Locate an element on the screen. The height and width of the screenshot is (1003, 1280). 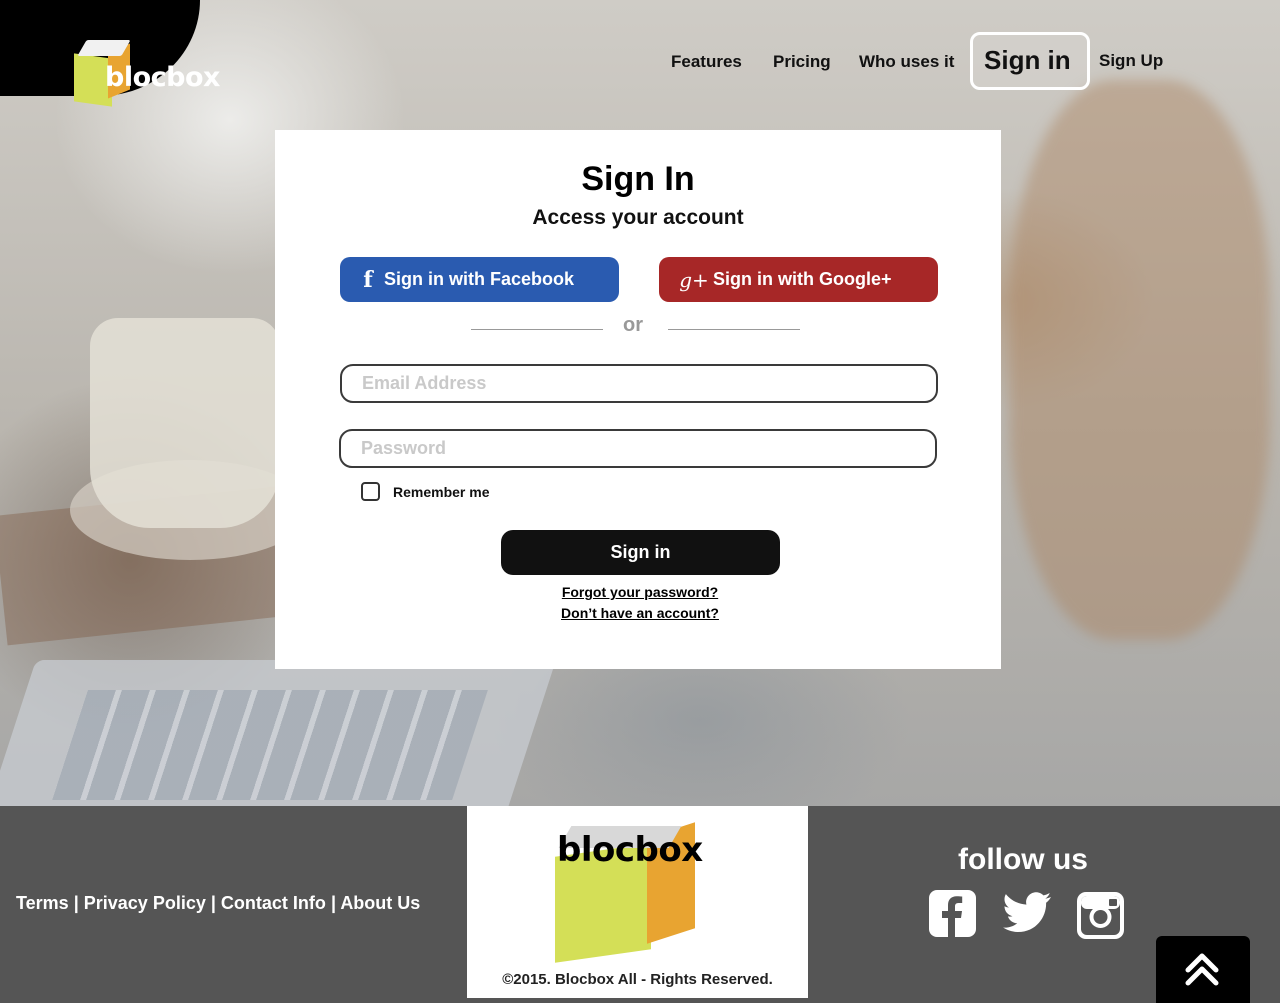
divider-or: or is located at coordinates (633, 325).